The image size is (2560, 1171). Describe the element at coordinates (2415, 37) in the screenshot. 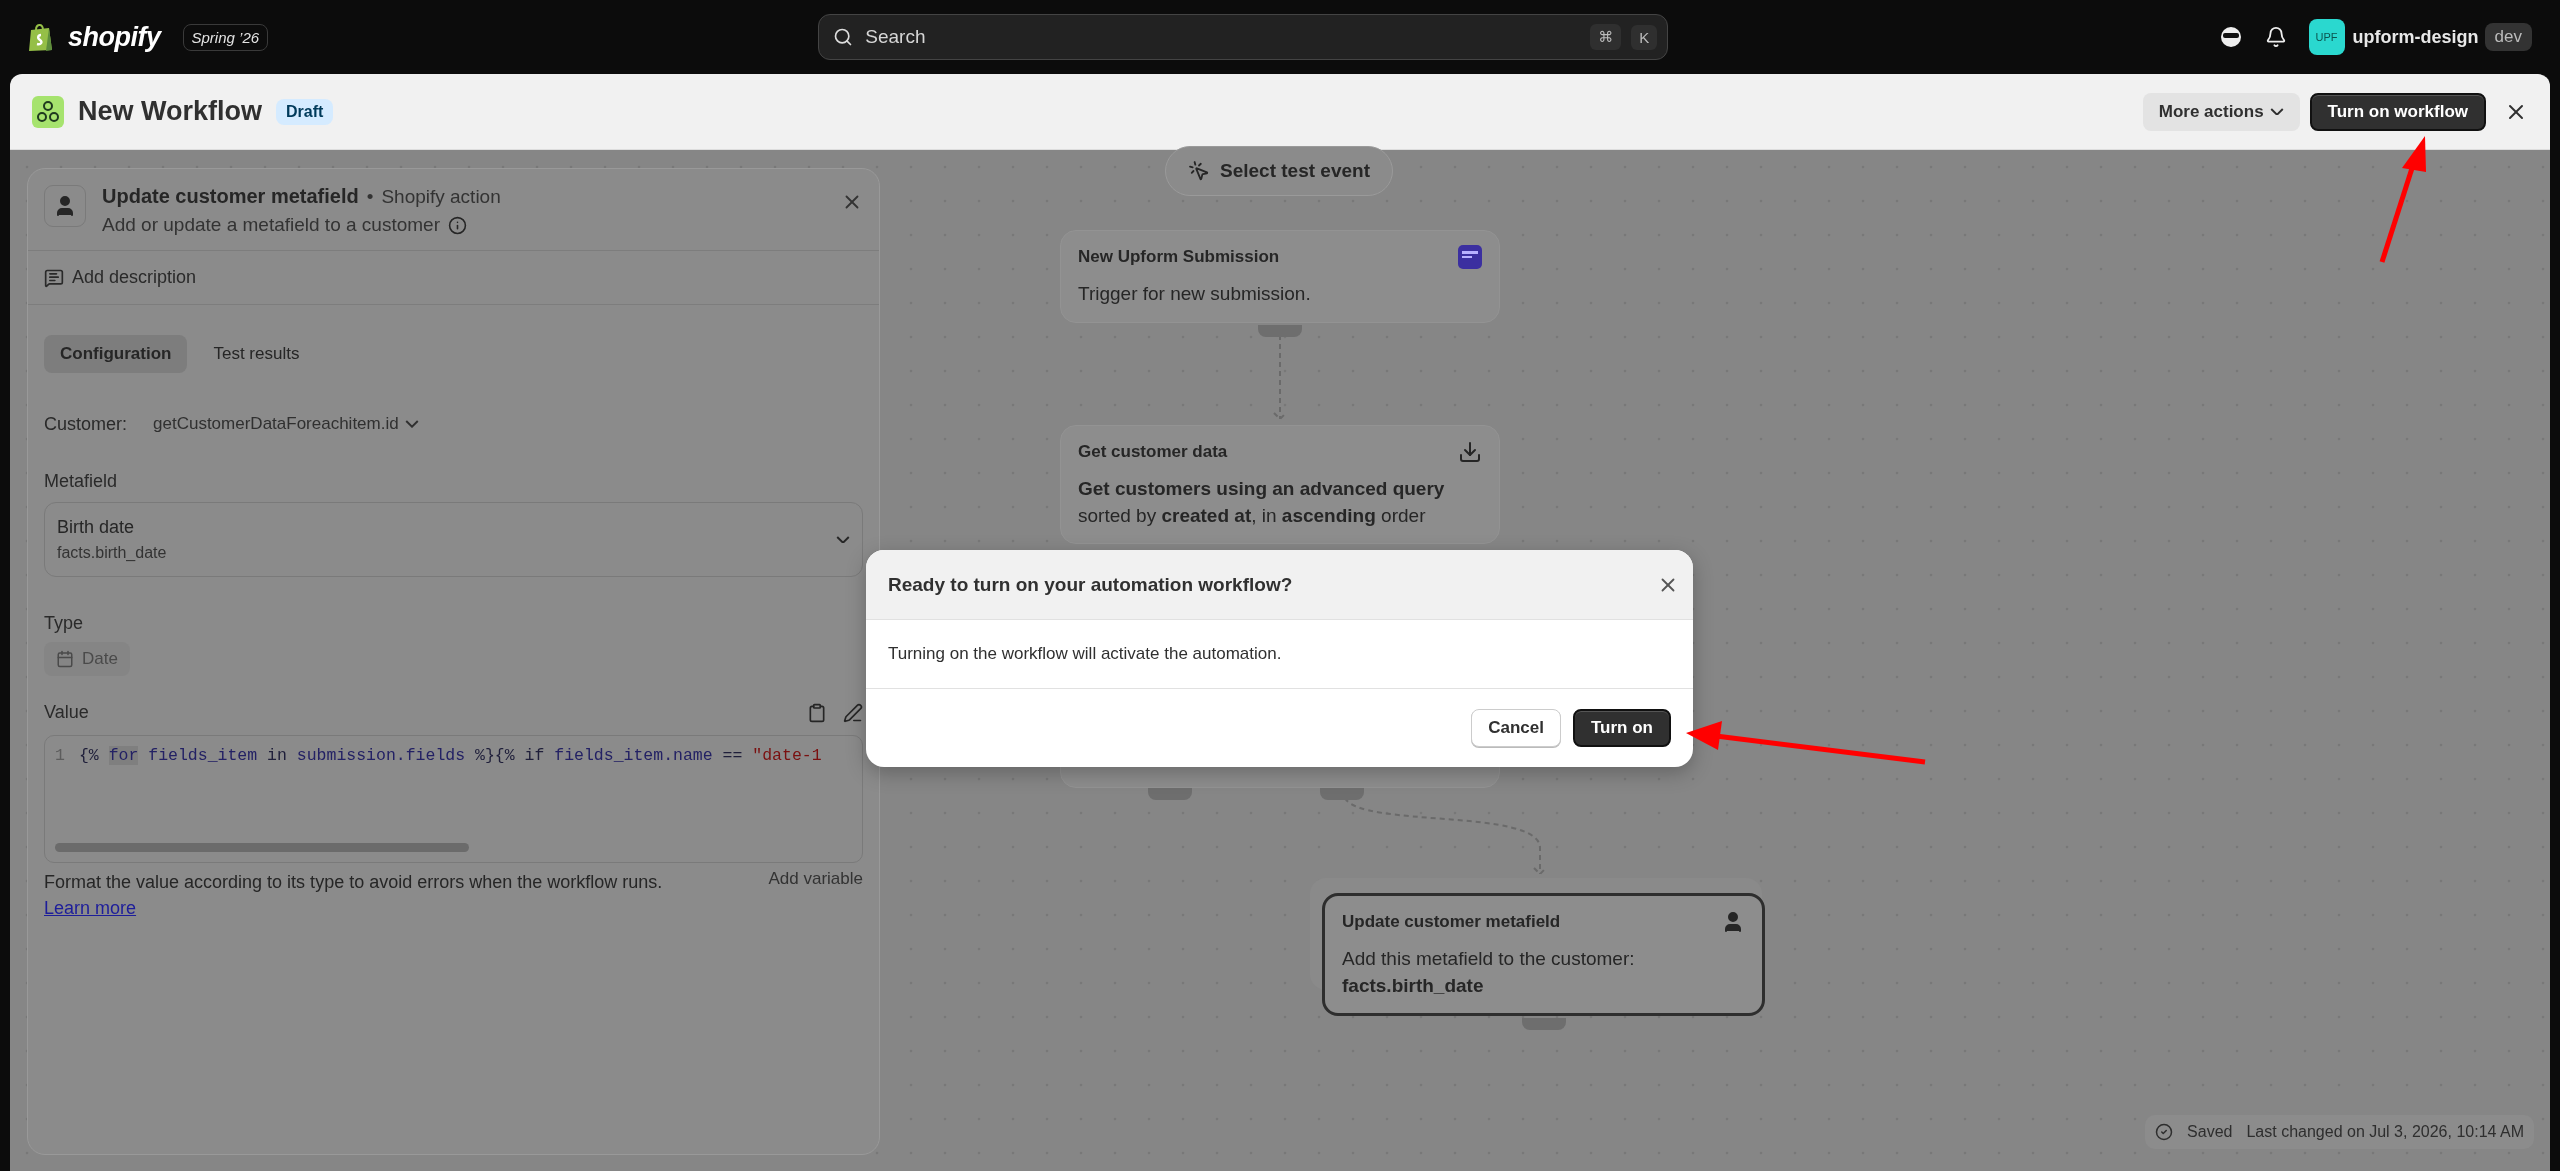

I see `store-name: upform-design` at that location.